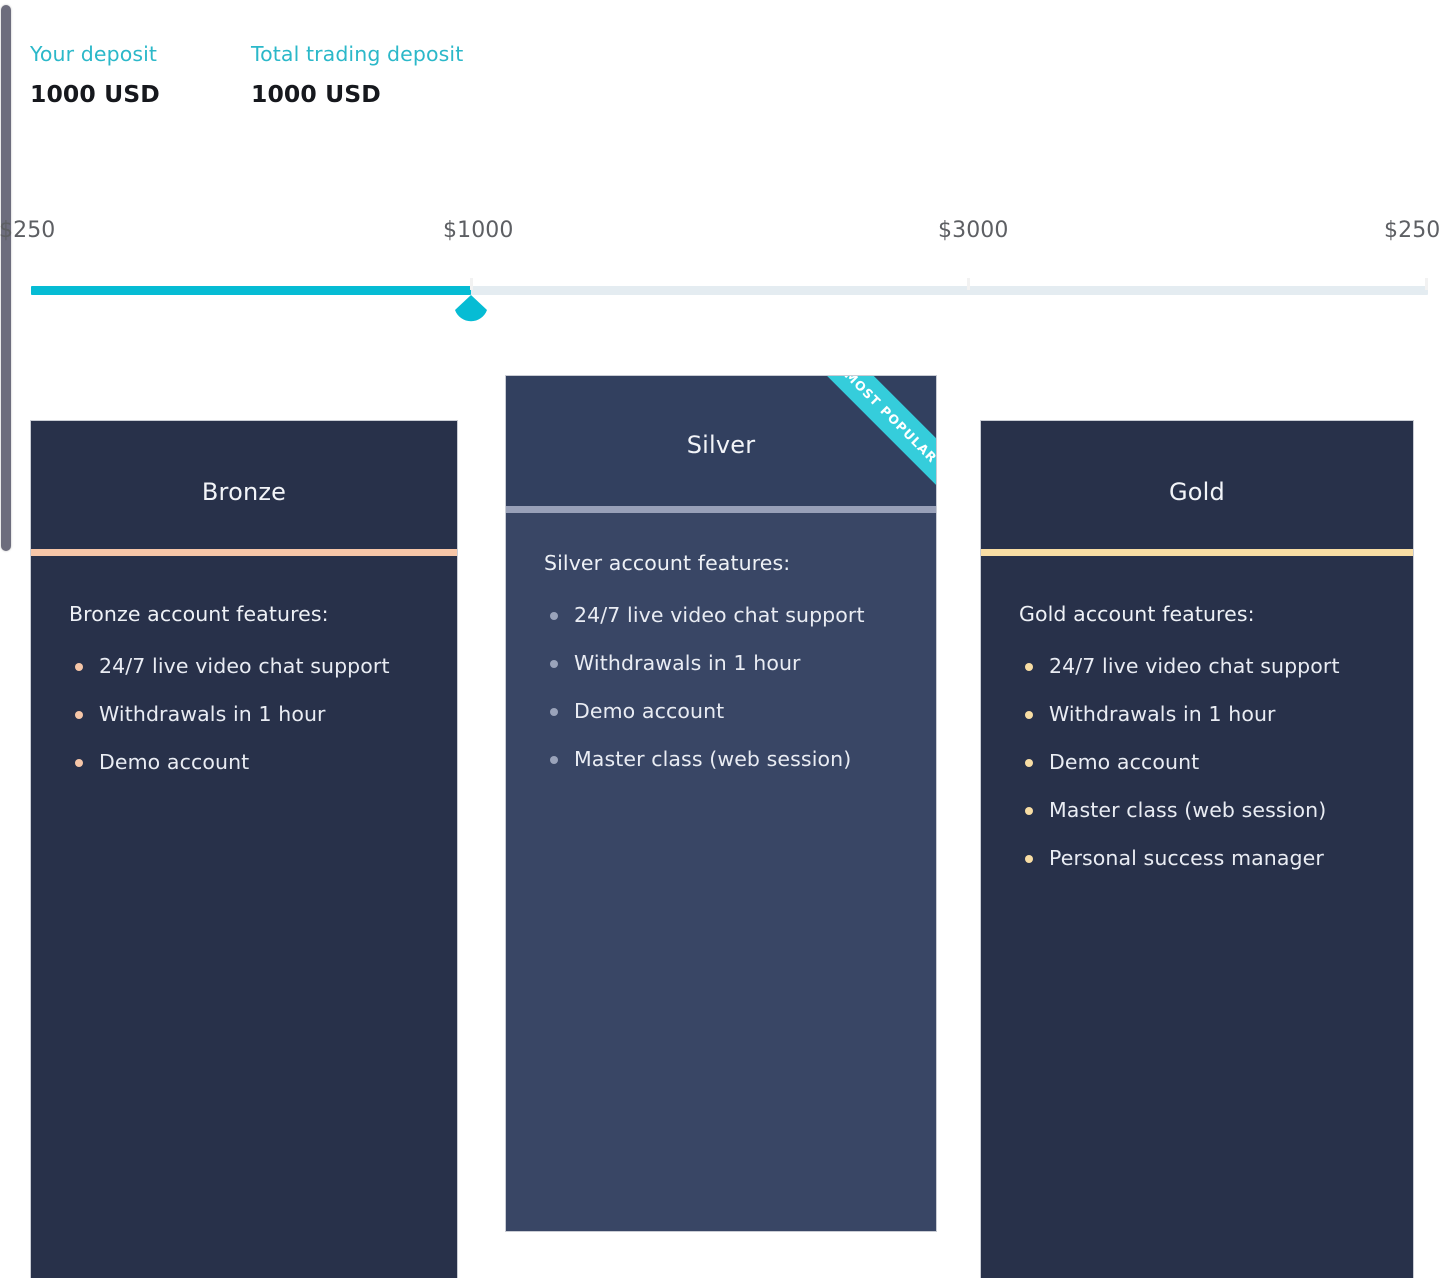 The image size is (1440, 1278). I want to click on plan-accent-divider-gold, so click(1197, 552).